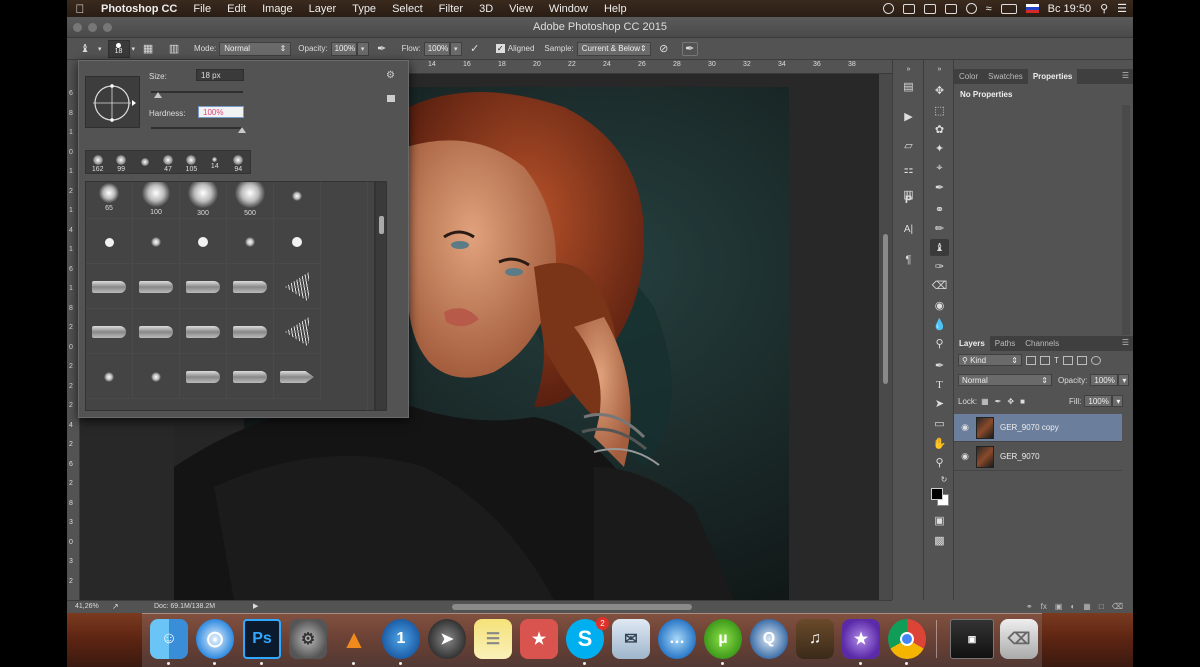 This screenshot has height=667, width=1200. I want to click on opacity-field: 100%, so click(343, 48).